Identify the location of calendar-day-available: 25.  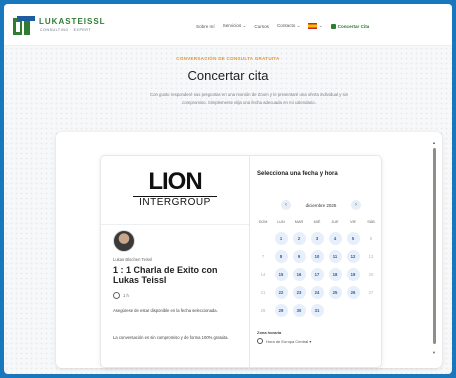
(335, 292).